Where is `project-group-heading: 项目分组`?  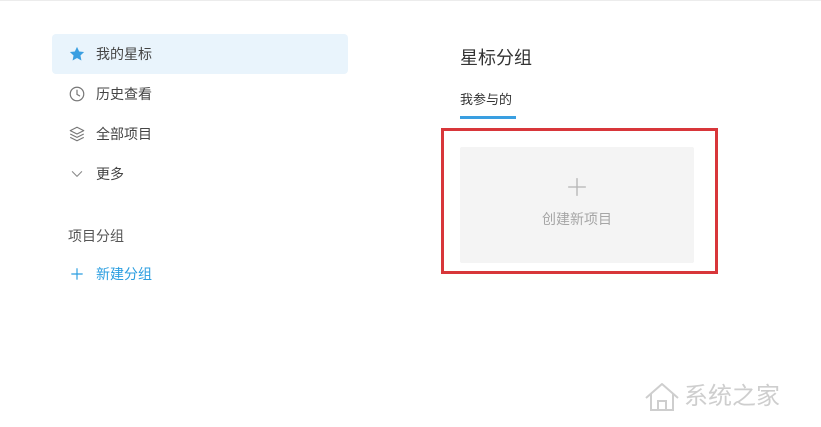 project-group-heading: 项目分组 is located at coordinates (96, 237).